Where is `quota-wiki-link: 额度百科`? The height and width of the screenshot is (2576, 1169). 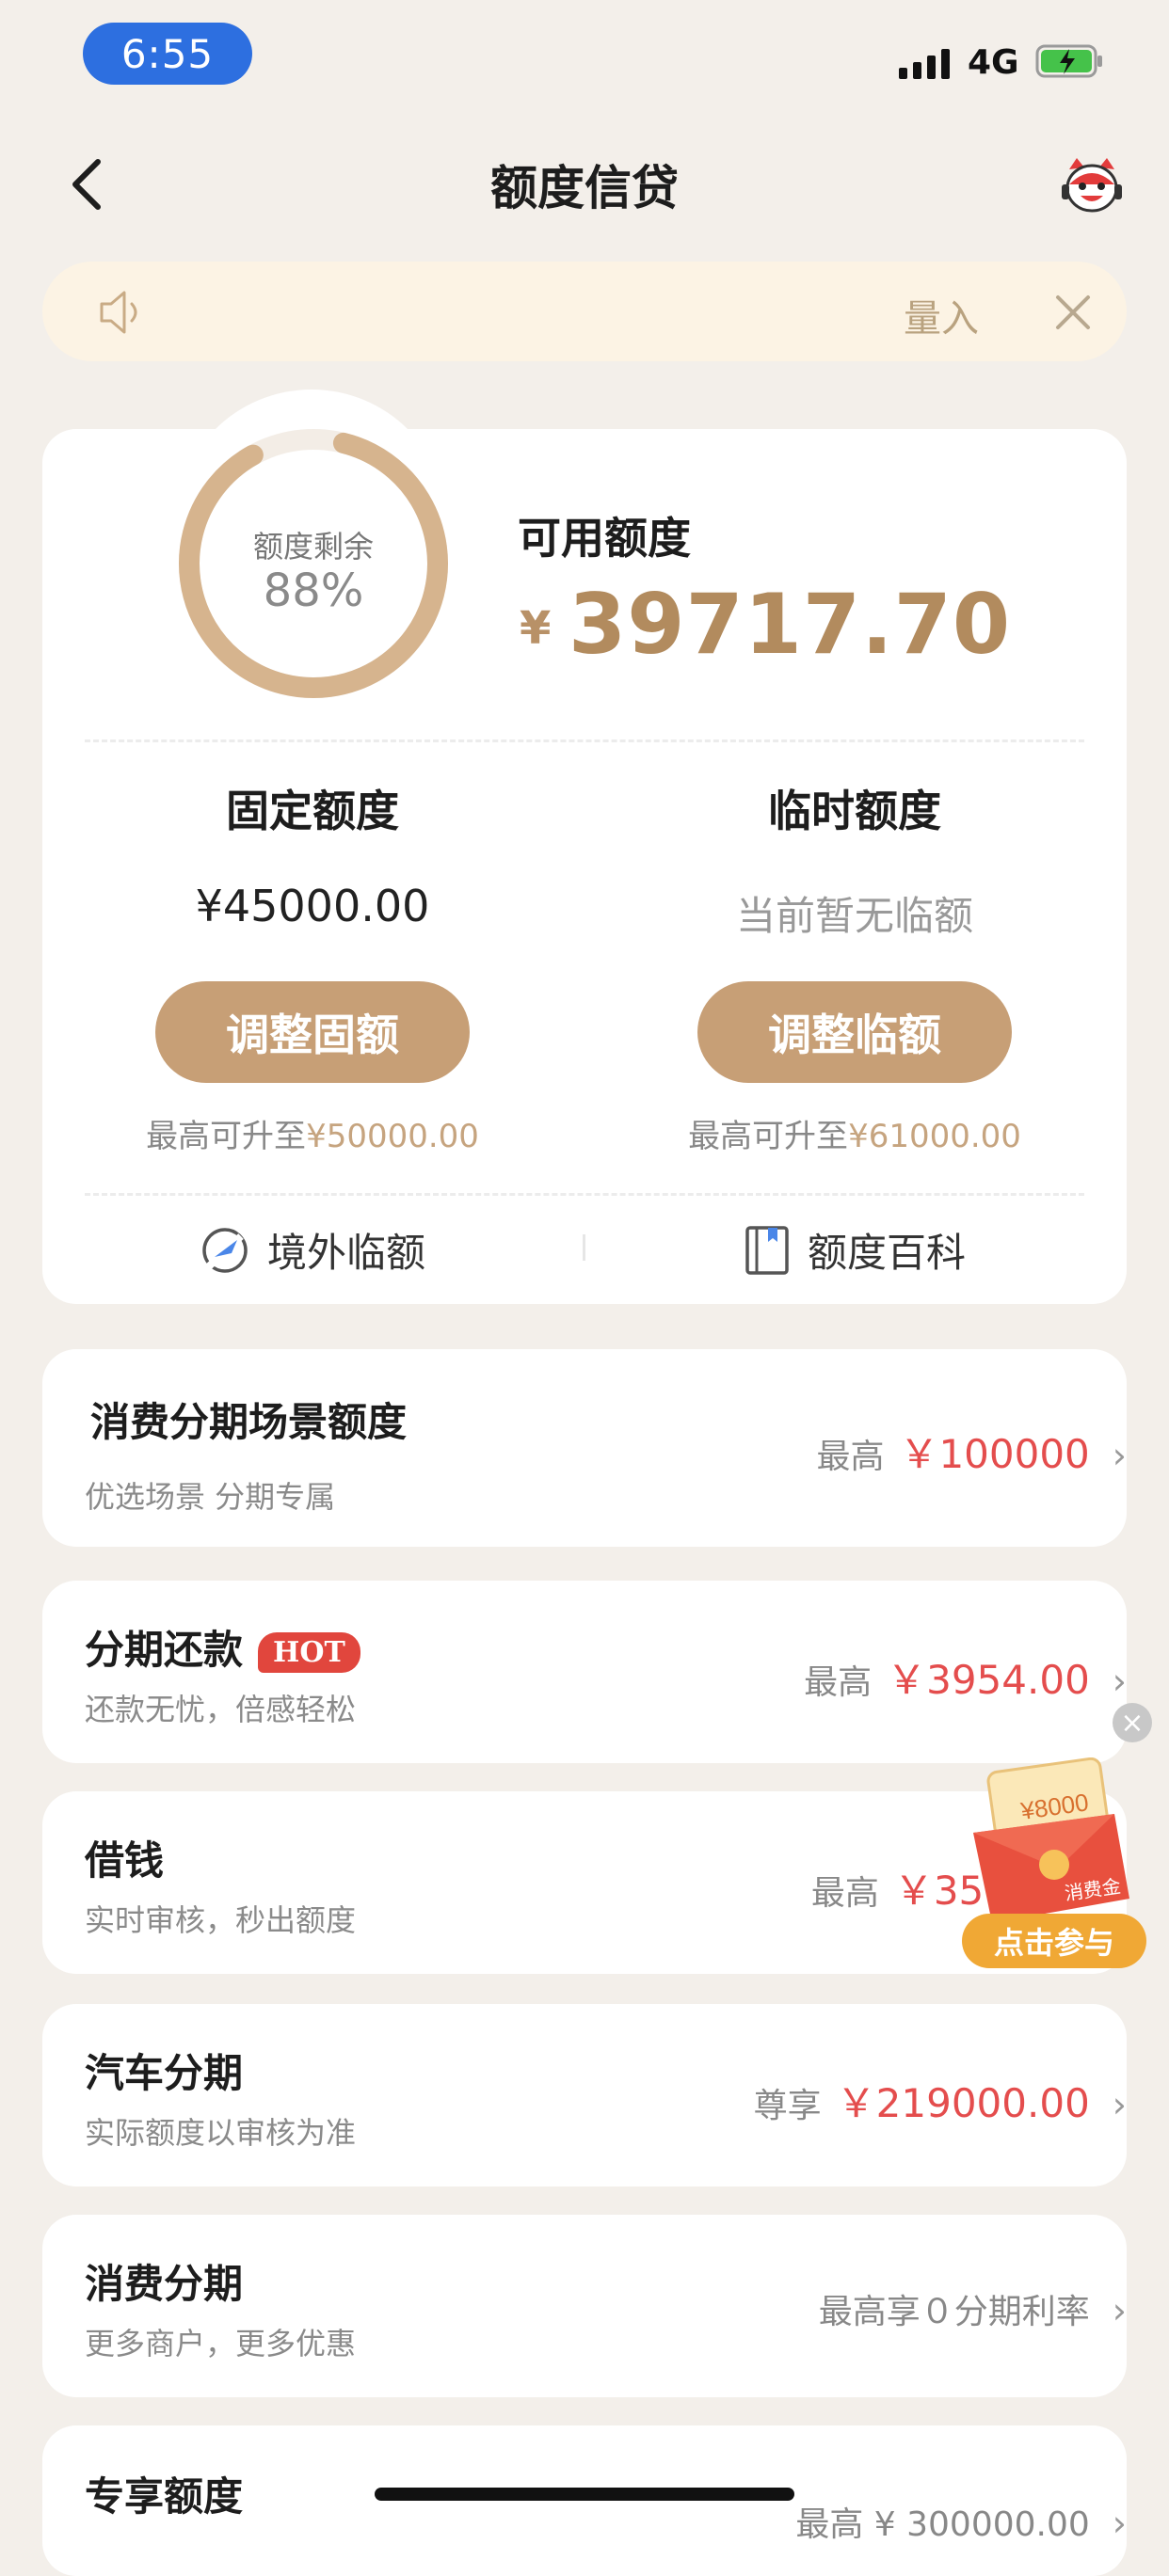
quota-wiki-link: 额度百科 is located at coordinates (855, 1250).